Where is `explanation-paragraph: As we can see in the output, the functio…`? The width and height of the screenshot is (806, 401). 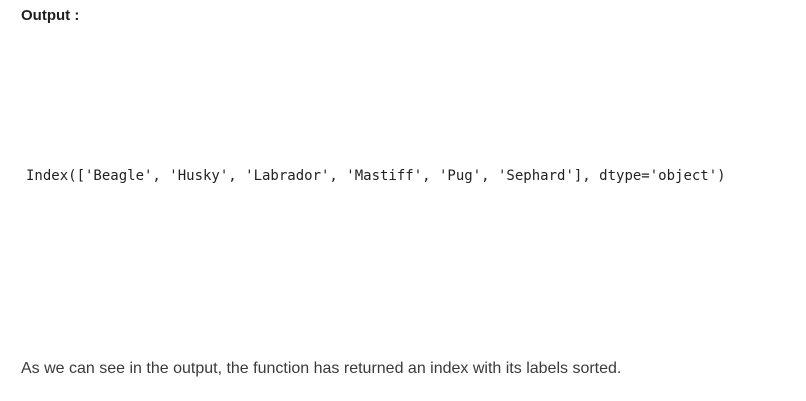
explanation-paragraph: As we can see in the output, the functio… is located at coordinates (321, 368).